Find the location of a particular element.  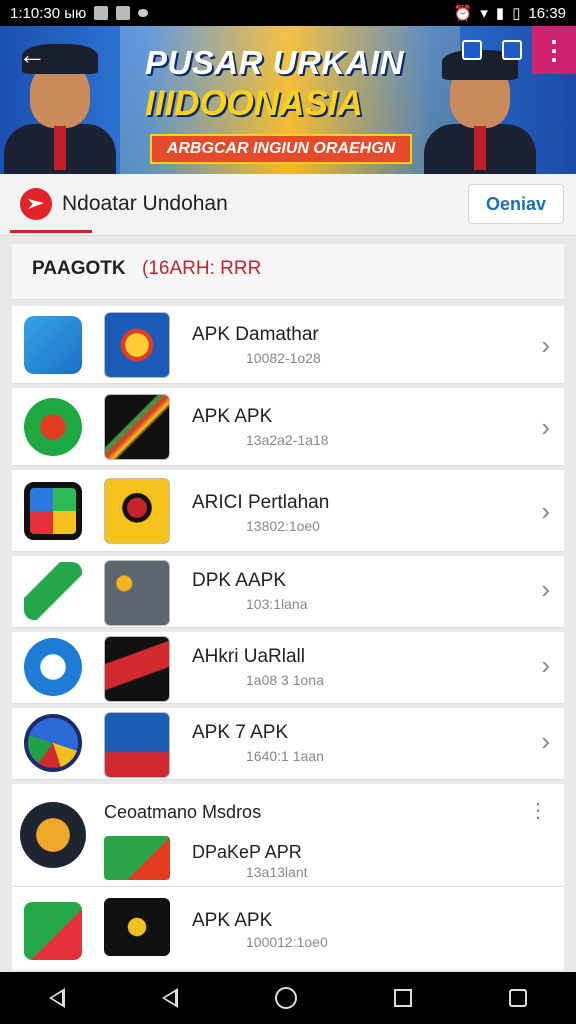

window-icon is located at coordinates (512, 50).